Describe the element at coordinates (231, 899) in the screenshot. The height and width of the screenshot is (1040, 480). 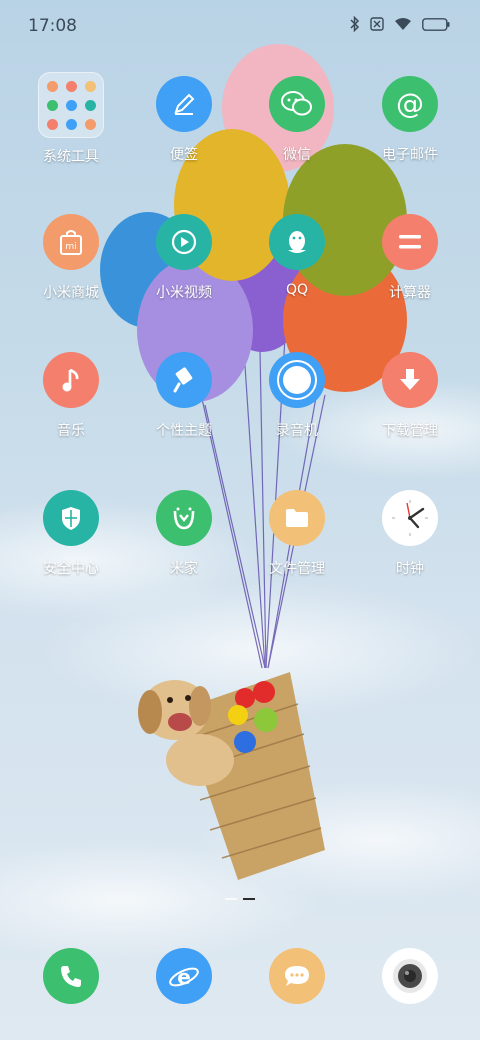
I see `page-dot` at that location.